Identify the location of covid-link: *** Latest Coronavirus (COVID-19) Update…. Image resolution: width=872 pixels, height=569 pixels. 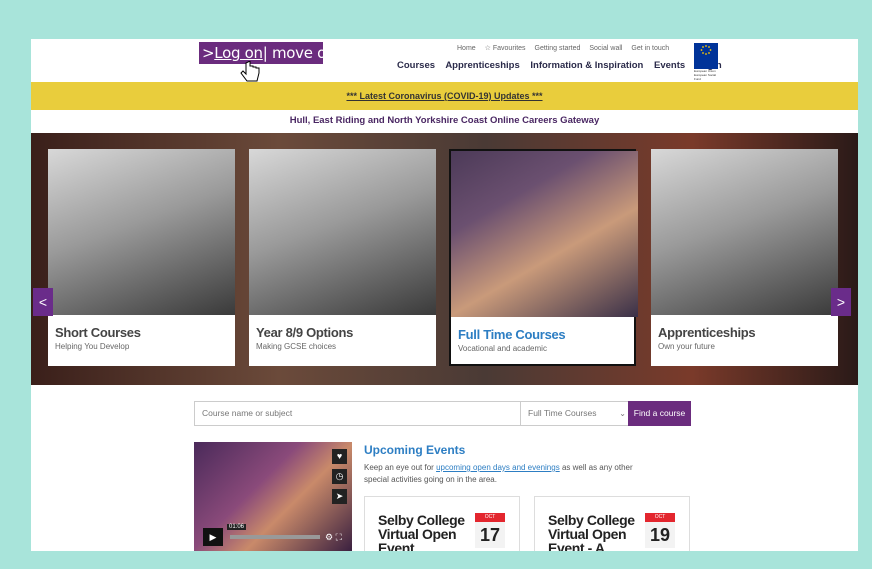
(444, 96).